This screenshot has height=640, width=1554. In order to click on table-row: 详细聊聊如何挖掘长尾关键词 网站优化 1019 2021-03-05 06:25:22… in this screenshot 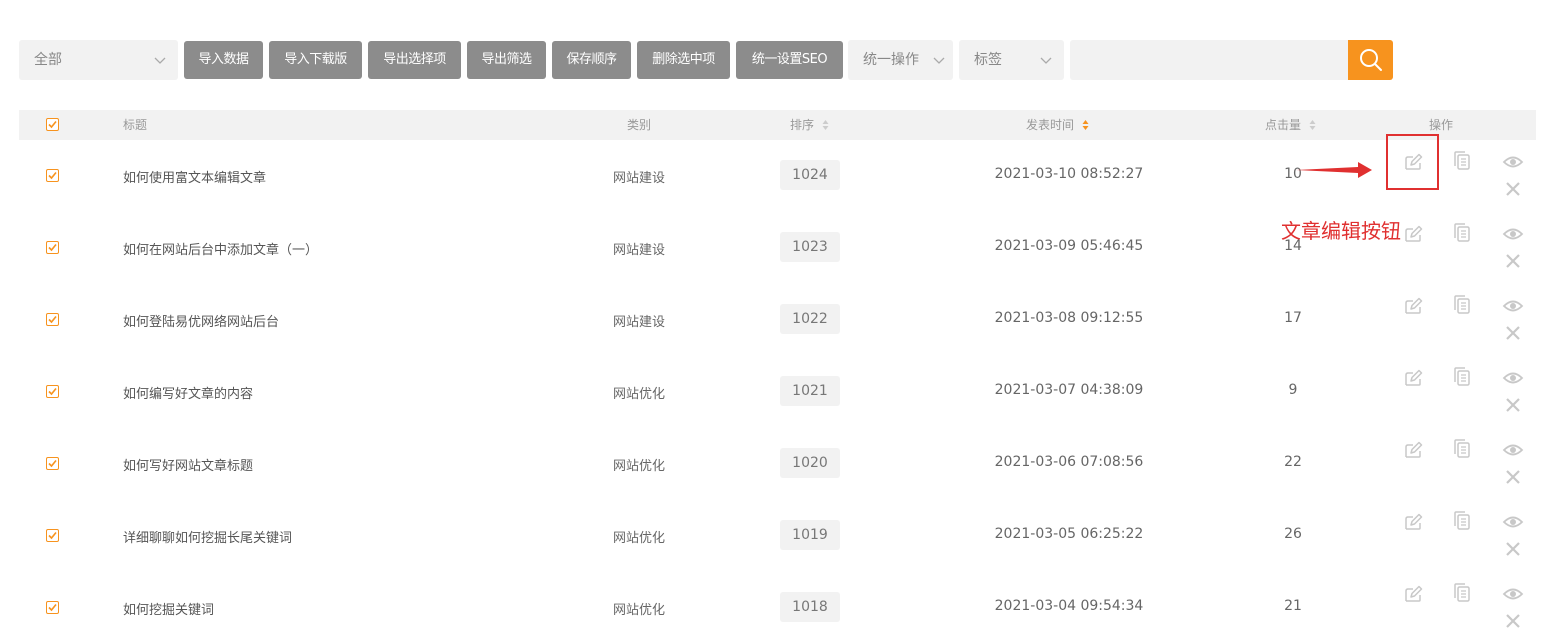, I will do `click(777, 536)`.